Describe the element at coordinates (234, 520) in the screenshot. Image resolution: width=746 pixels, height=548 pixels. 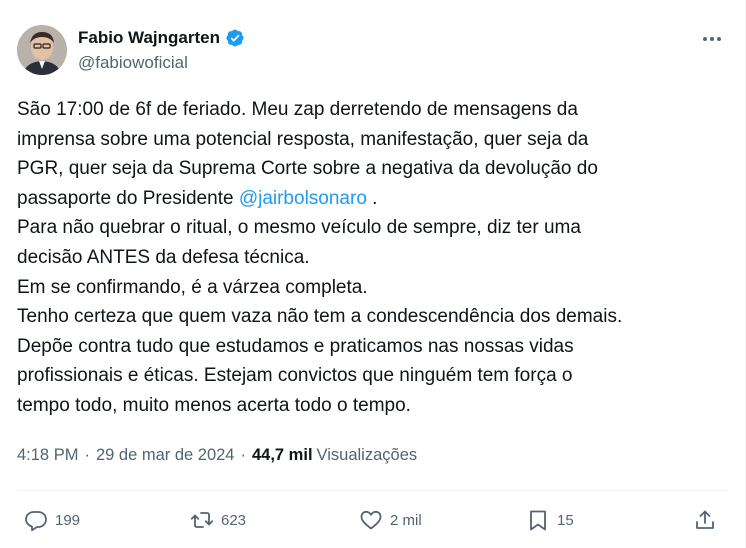
I see `repost-count: 623` at that location.